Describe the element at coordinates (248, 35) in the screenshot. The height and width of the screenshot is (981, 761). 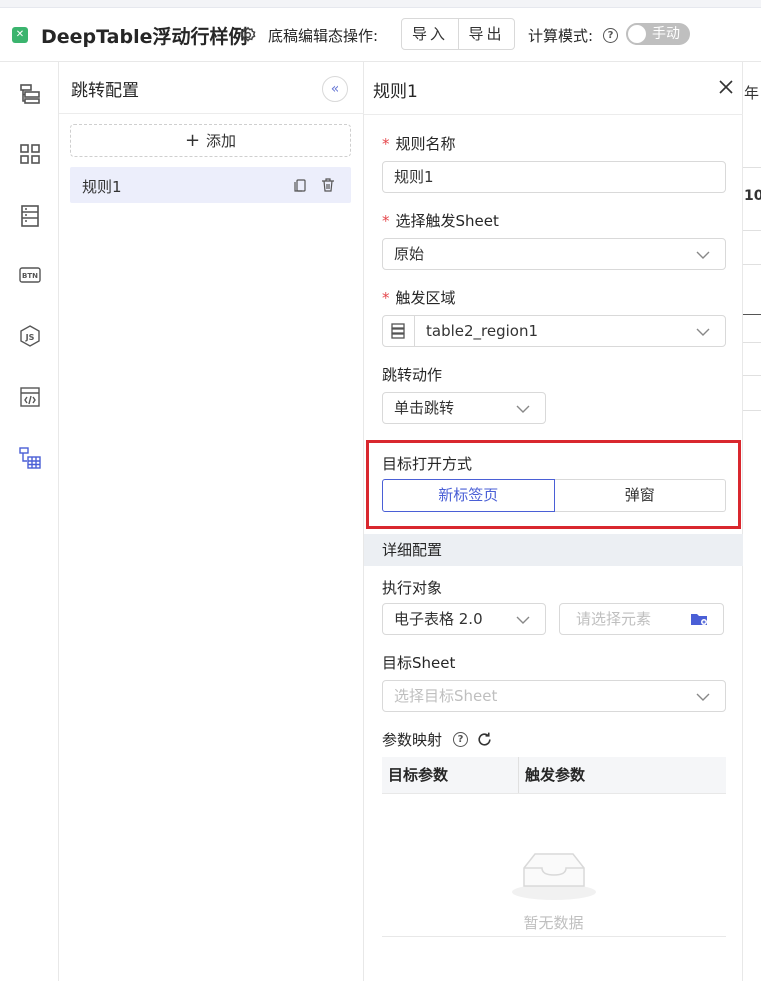
I see `gear-icon` at that location.